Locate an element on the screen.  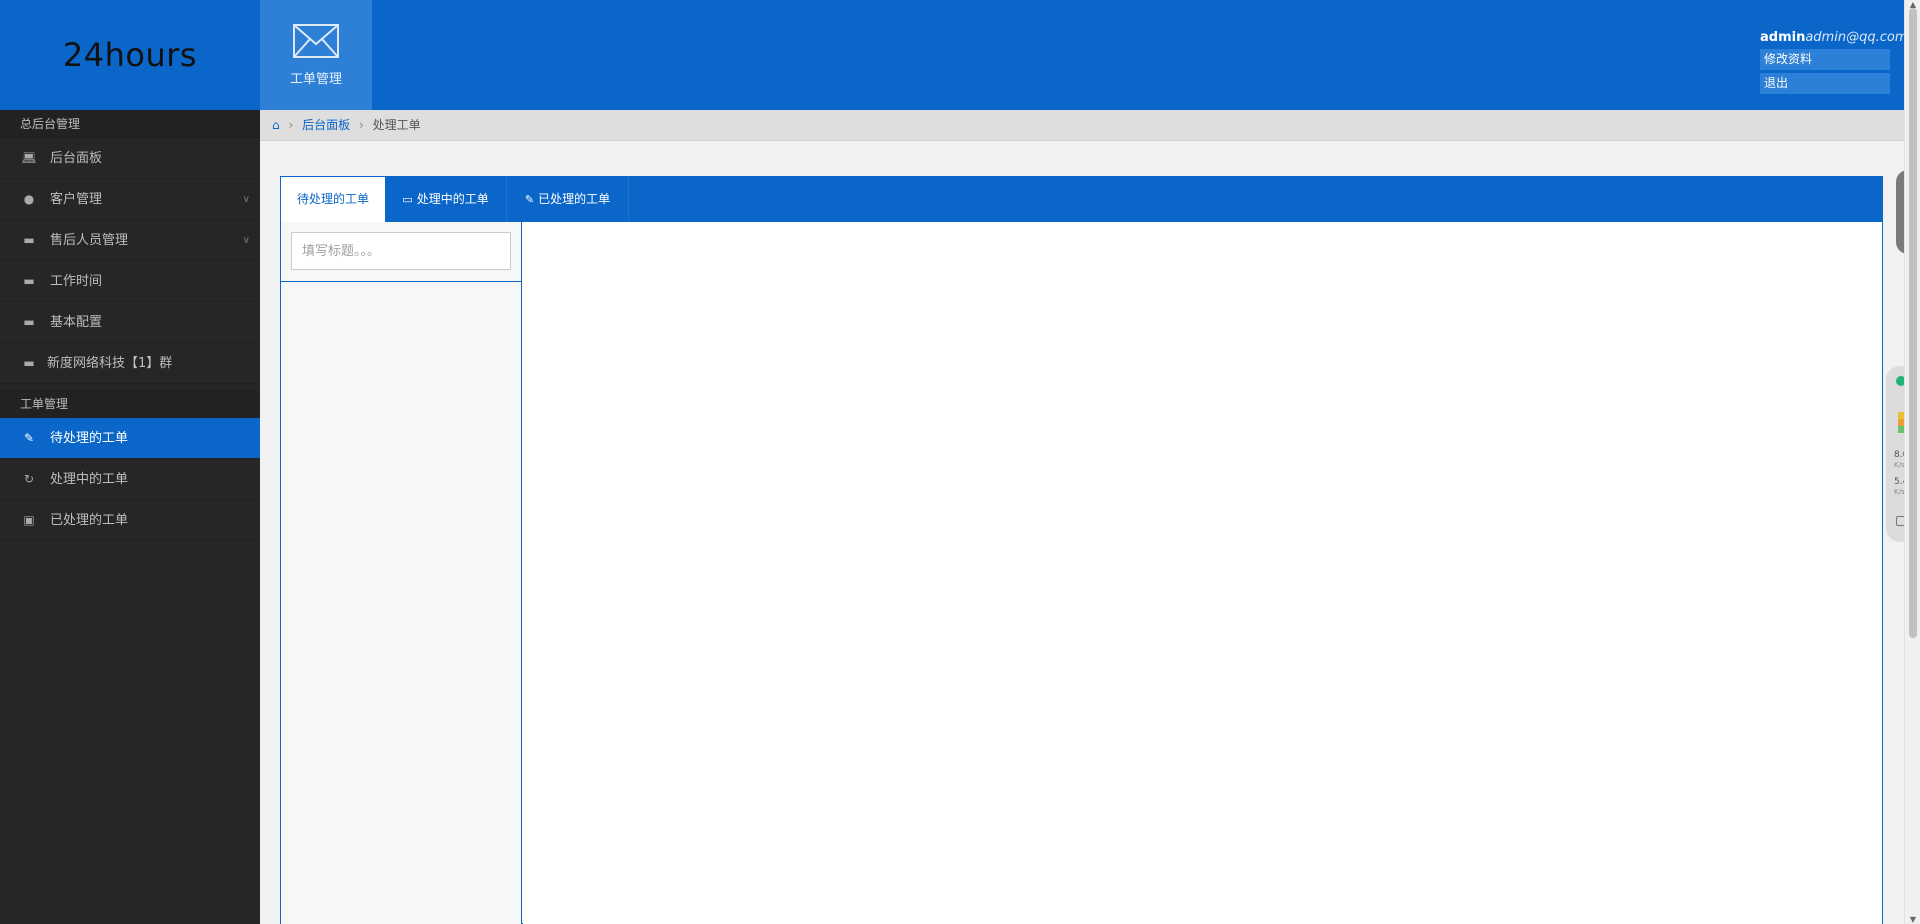
sidebar-item-dashboard: 💻︎ 后台面板 is located at coordinates (130, 158).